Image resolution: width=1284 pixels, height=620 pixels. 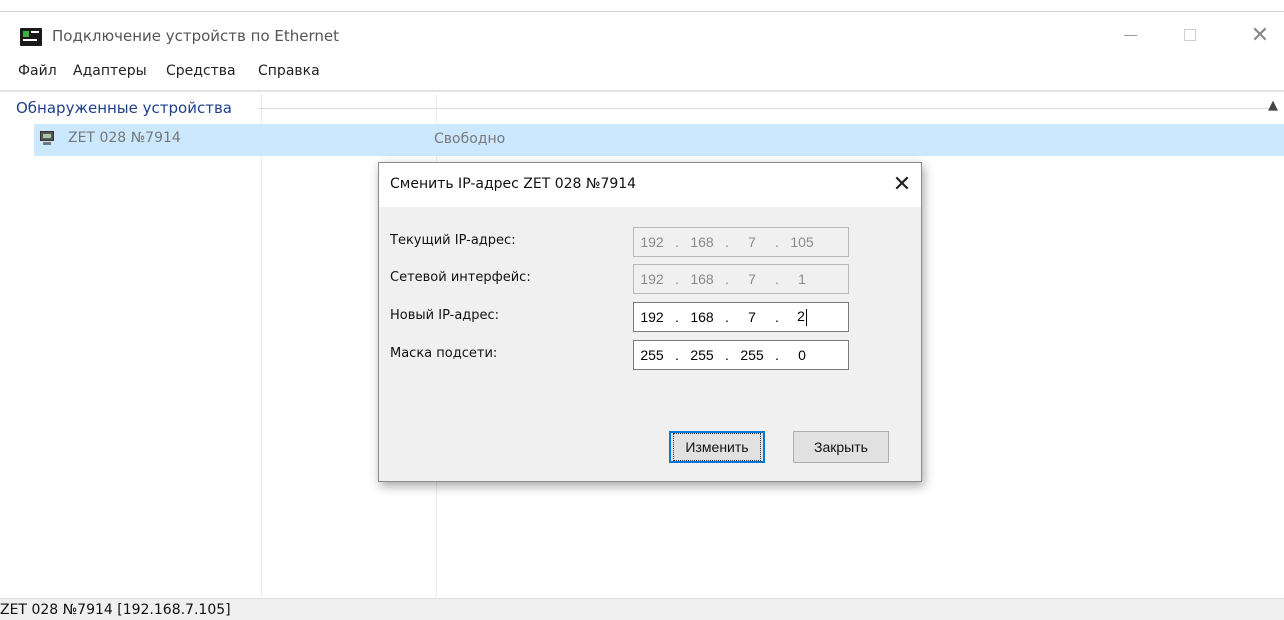 I want to click on maximize-icon, so click(x=1190, y=35).